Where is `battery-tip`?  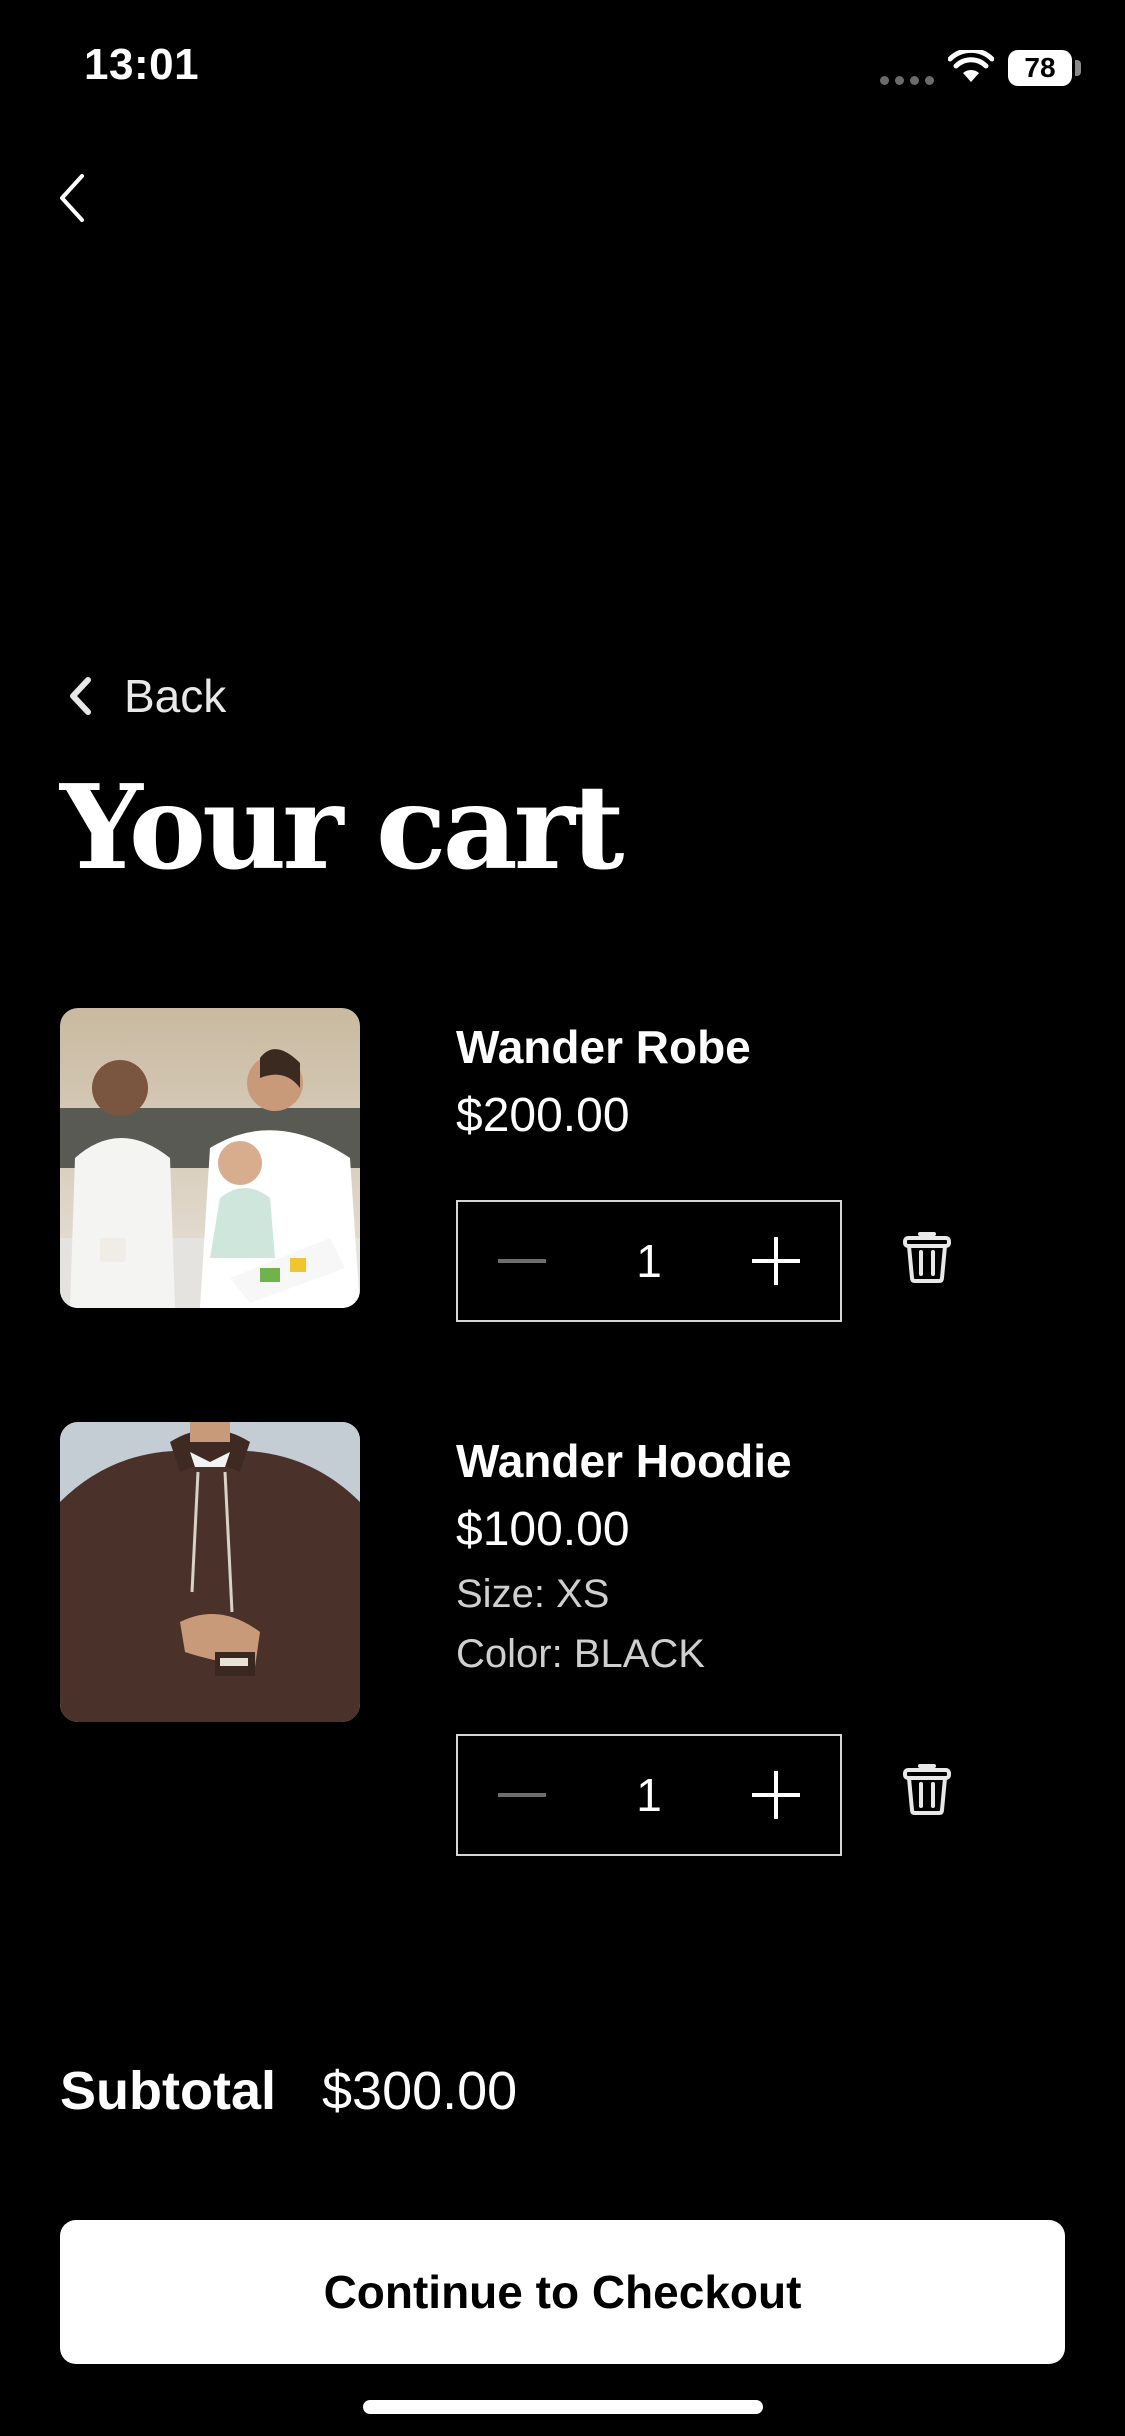 battery-tip is located at coordinates (1078, 68).